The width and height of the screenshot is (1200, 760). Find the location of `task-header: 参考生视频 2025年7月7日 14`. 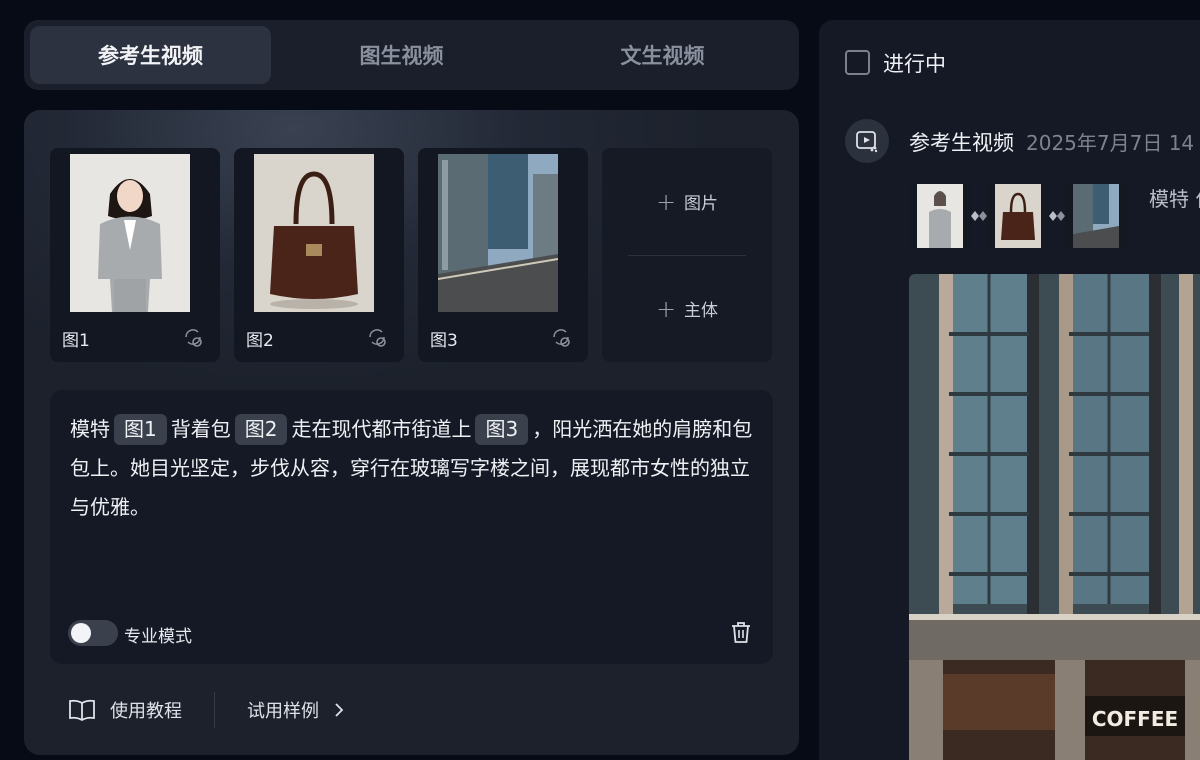

task-header: 参考生视频 2025年7月7日 14 is located at coordinates (1051, 142).